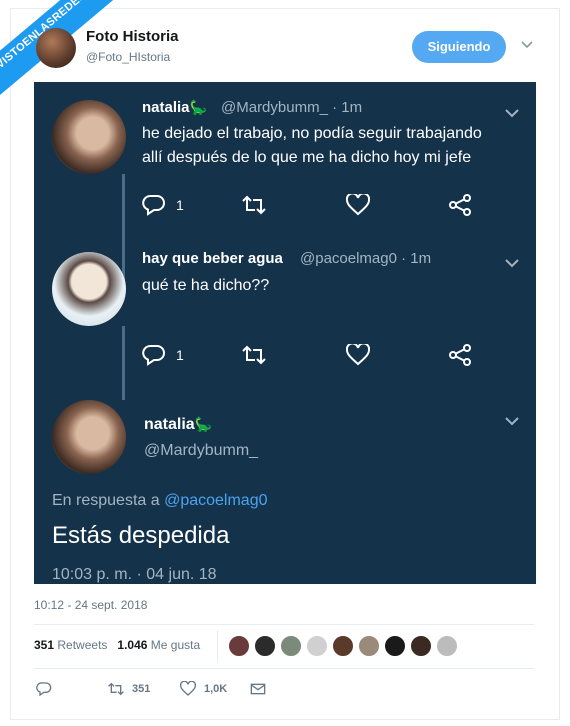 The width and height of the screenshot is (570, 726). I want to click on retweet-button: 351, so click(138, 689).